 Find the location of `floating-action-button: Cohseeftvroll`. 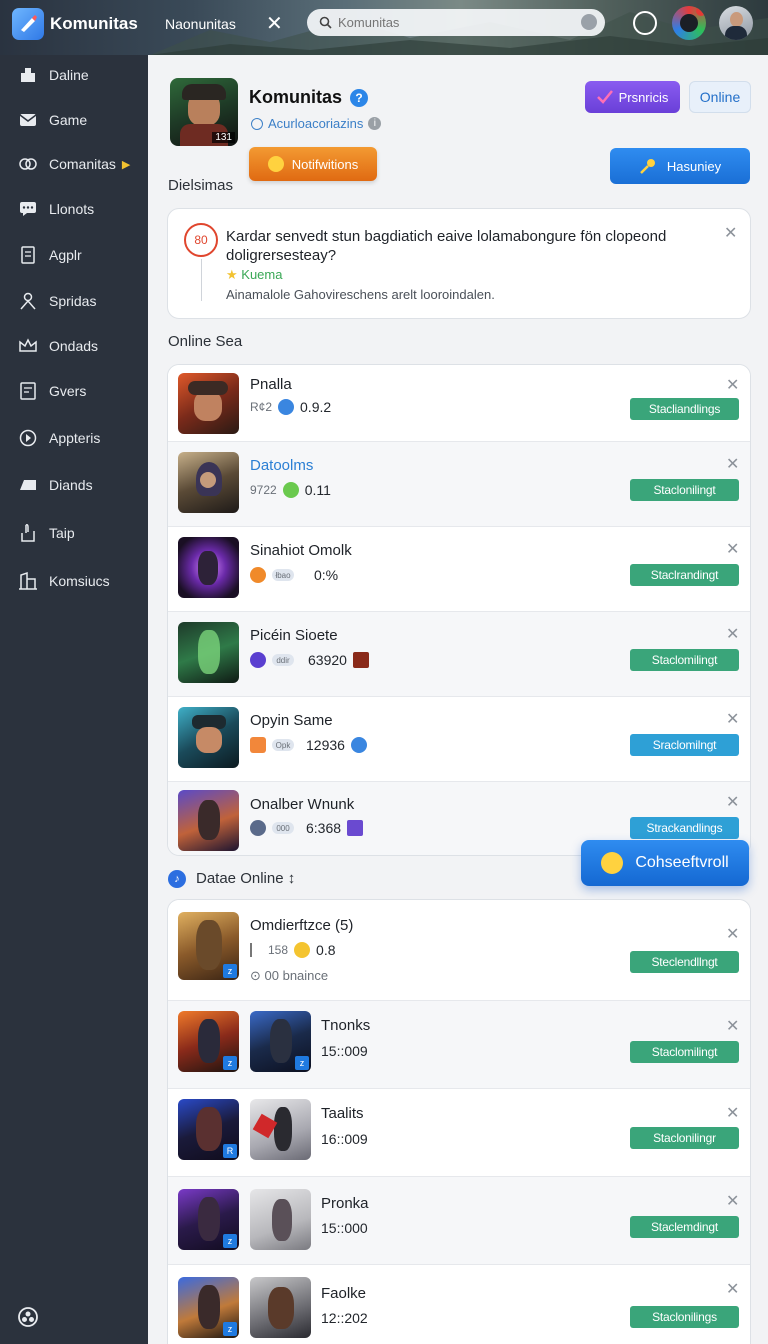

floating-action-button: Cohseeftvroll is located at coordinates (665, 863).